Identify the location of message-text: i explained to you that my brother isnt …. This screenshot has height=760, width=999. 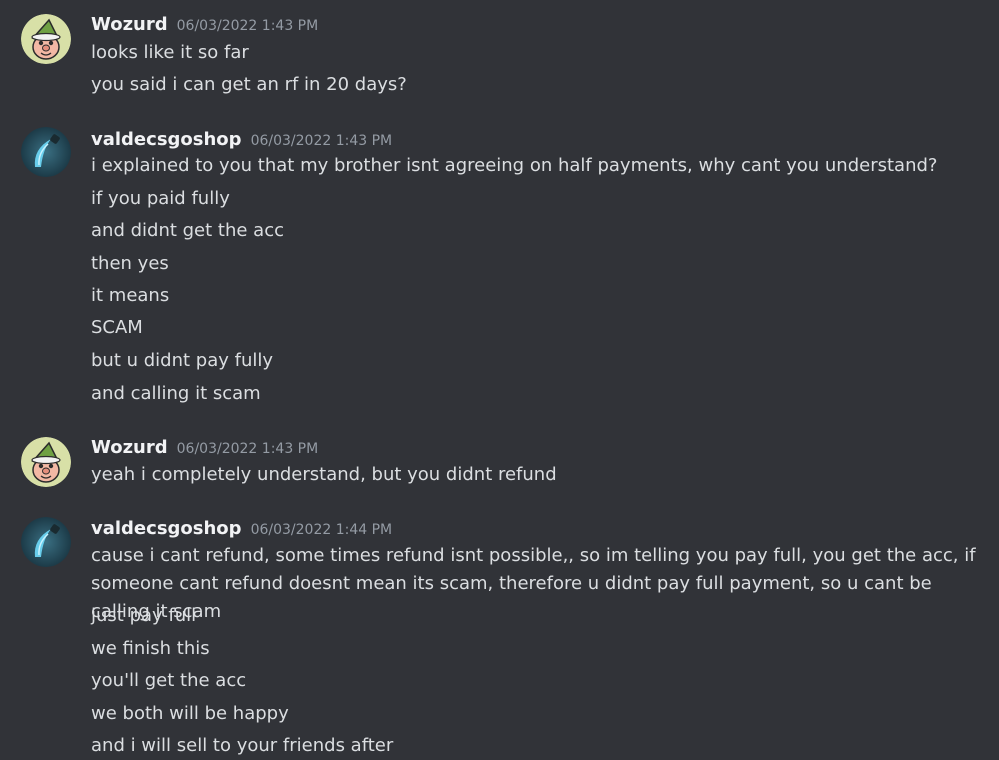
(514, 165).